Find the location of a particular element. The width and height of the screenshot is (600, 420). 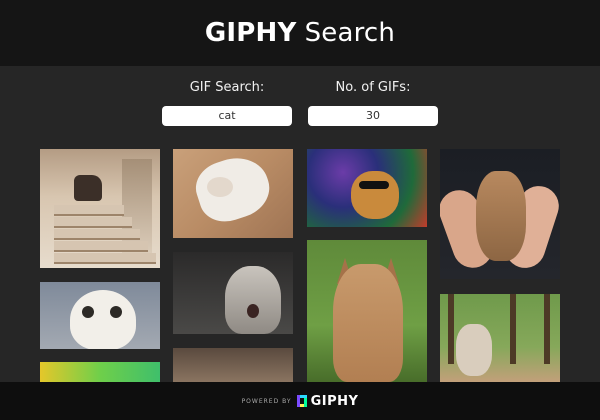

sunglasses-art is located at coordinates (374, 185).